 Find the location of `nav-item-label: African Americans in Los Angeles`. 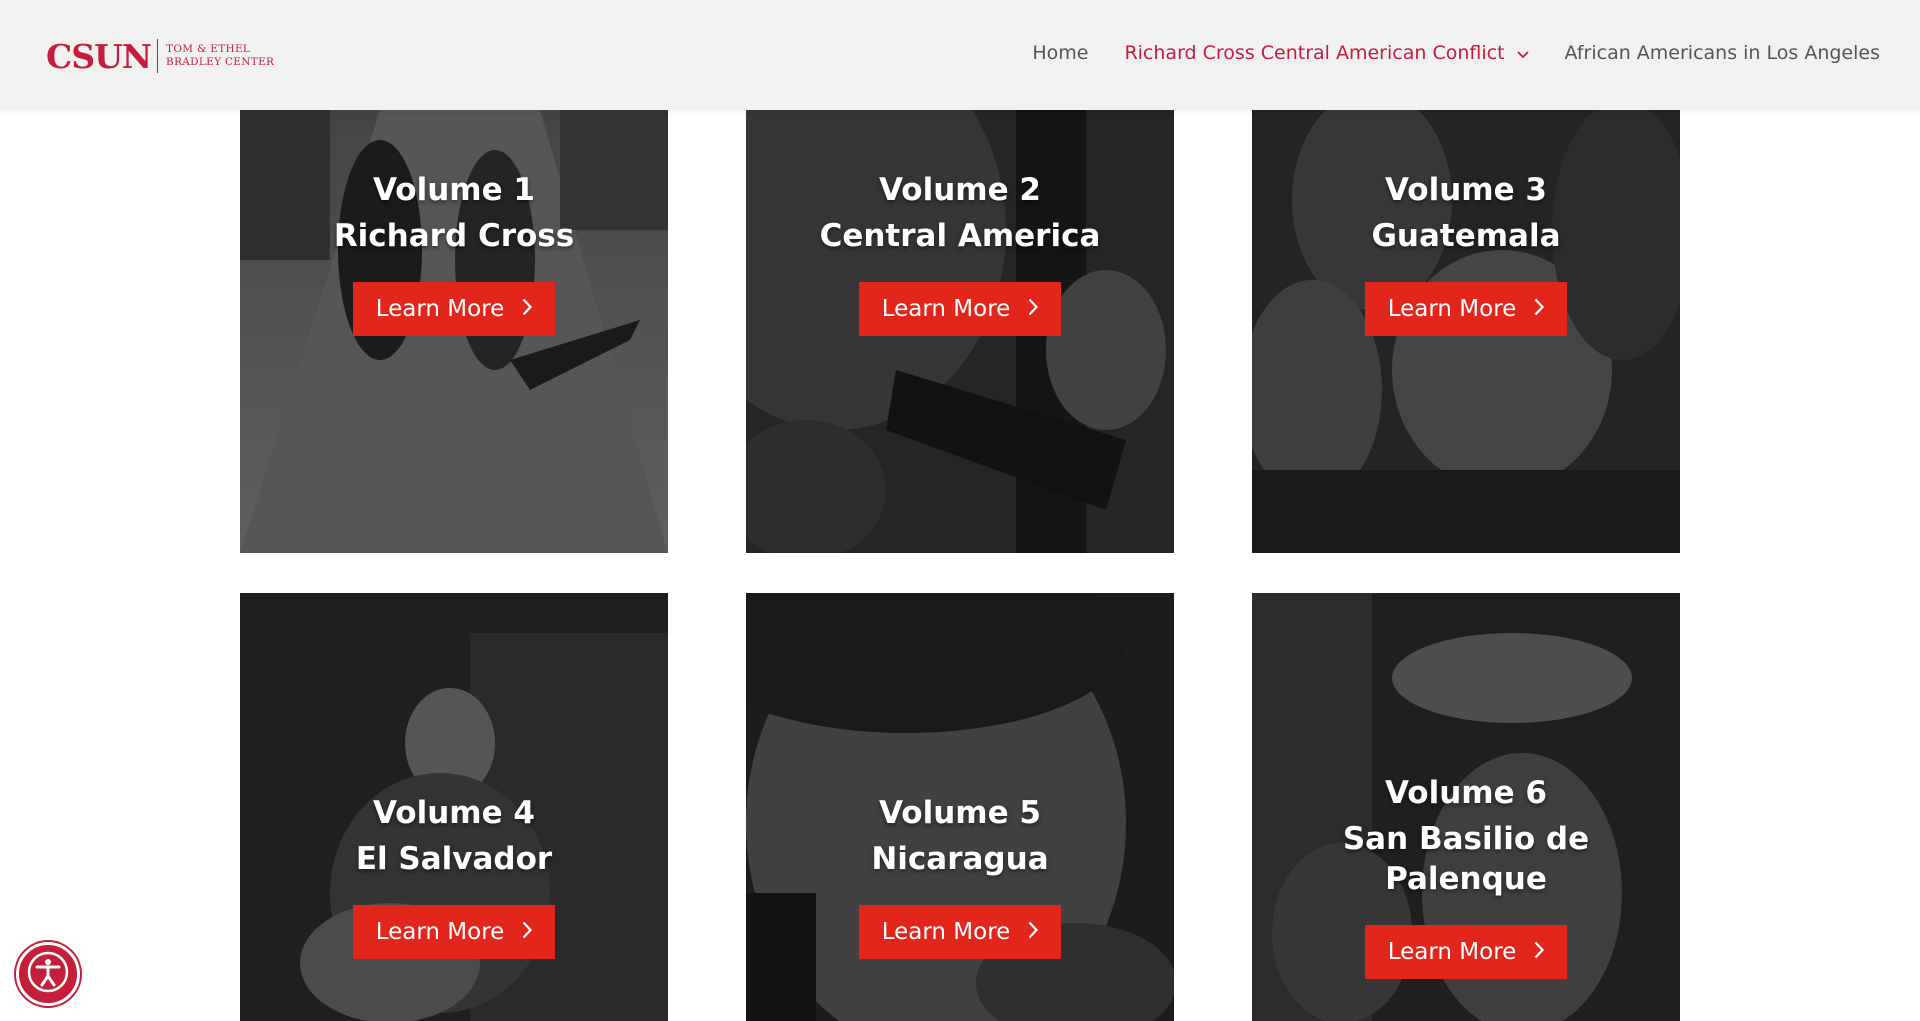

nav-item-label: African Americans in Los Angeles is located at coordinates (1722, 53).